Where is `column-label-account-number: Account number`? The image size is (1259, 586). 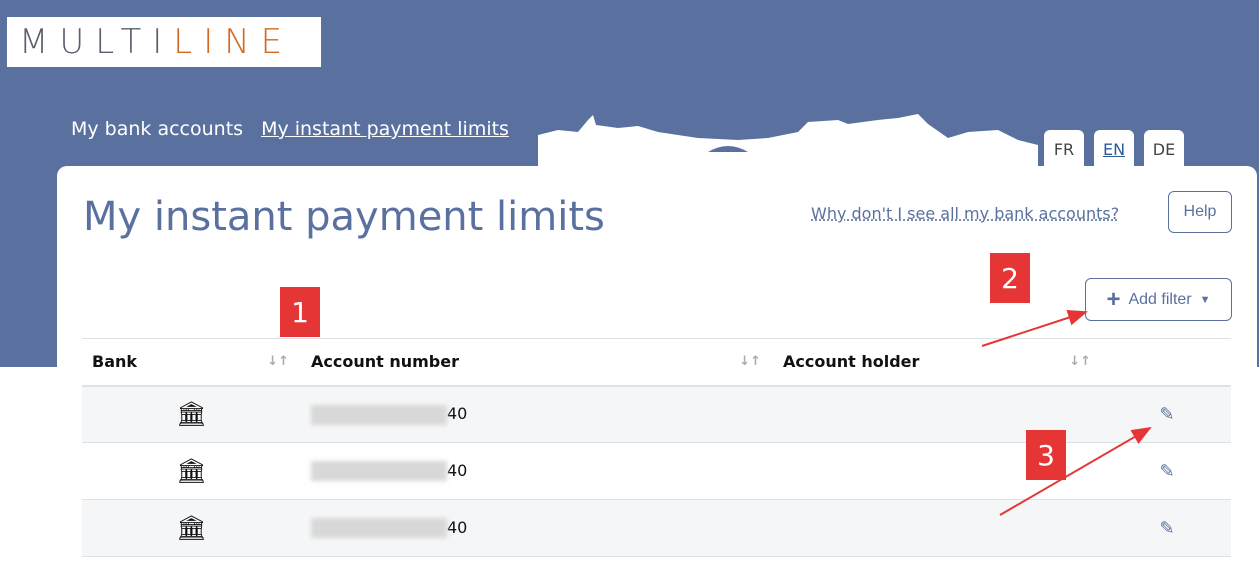
column-label-account-number: Account number is located at coordinates (385, 362).